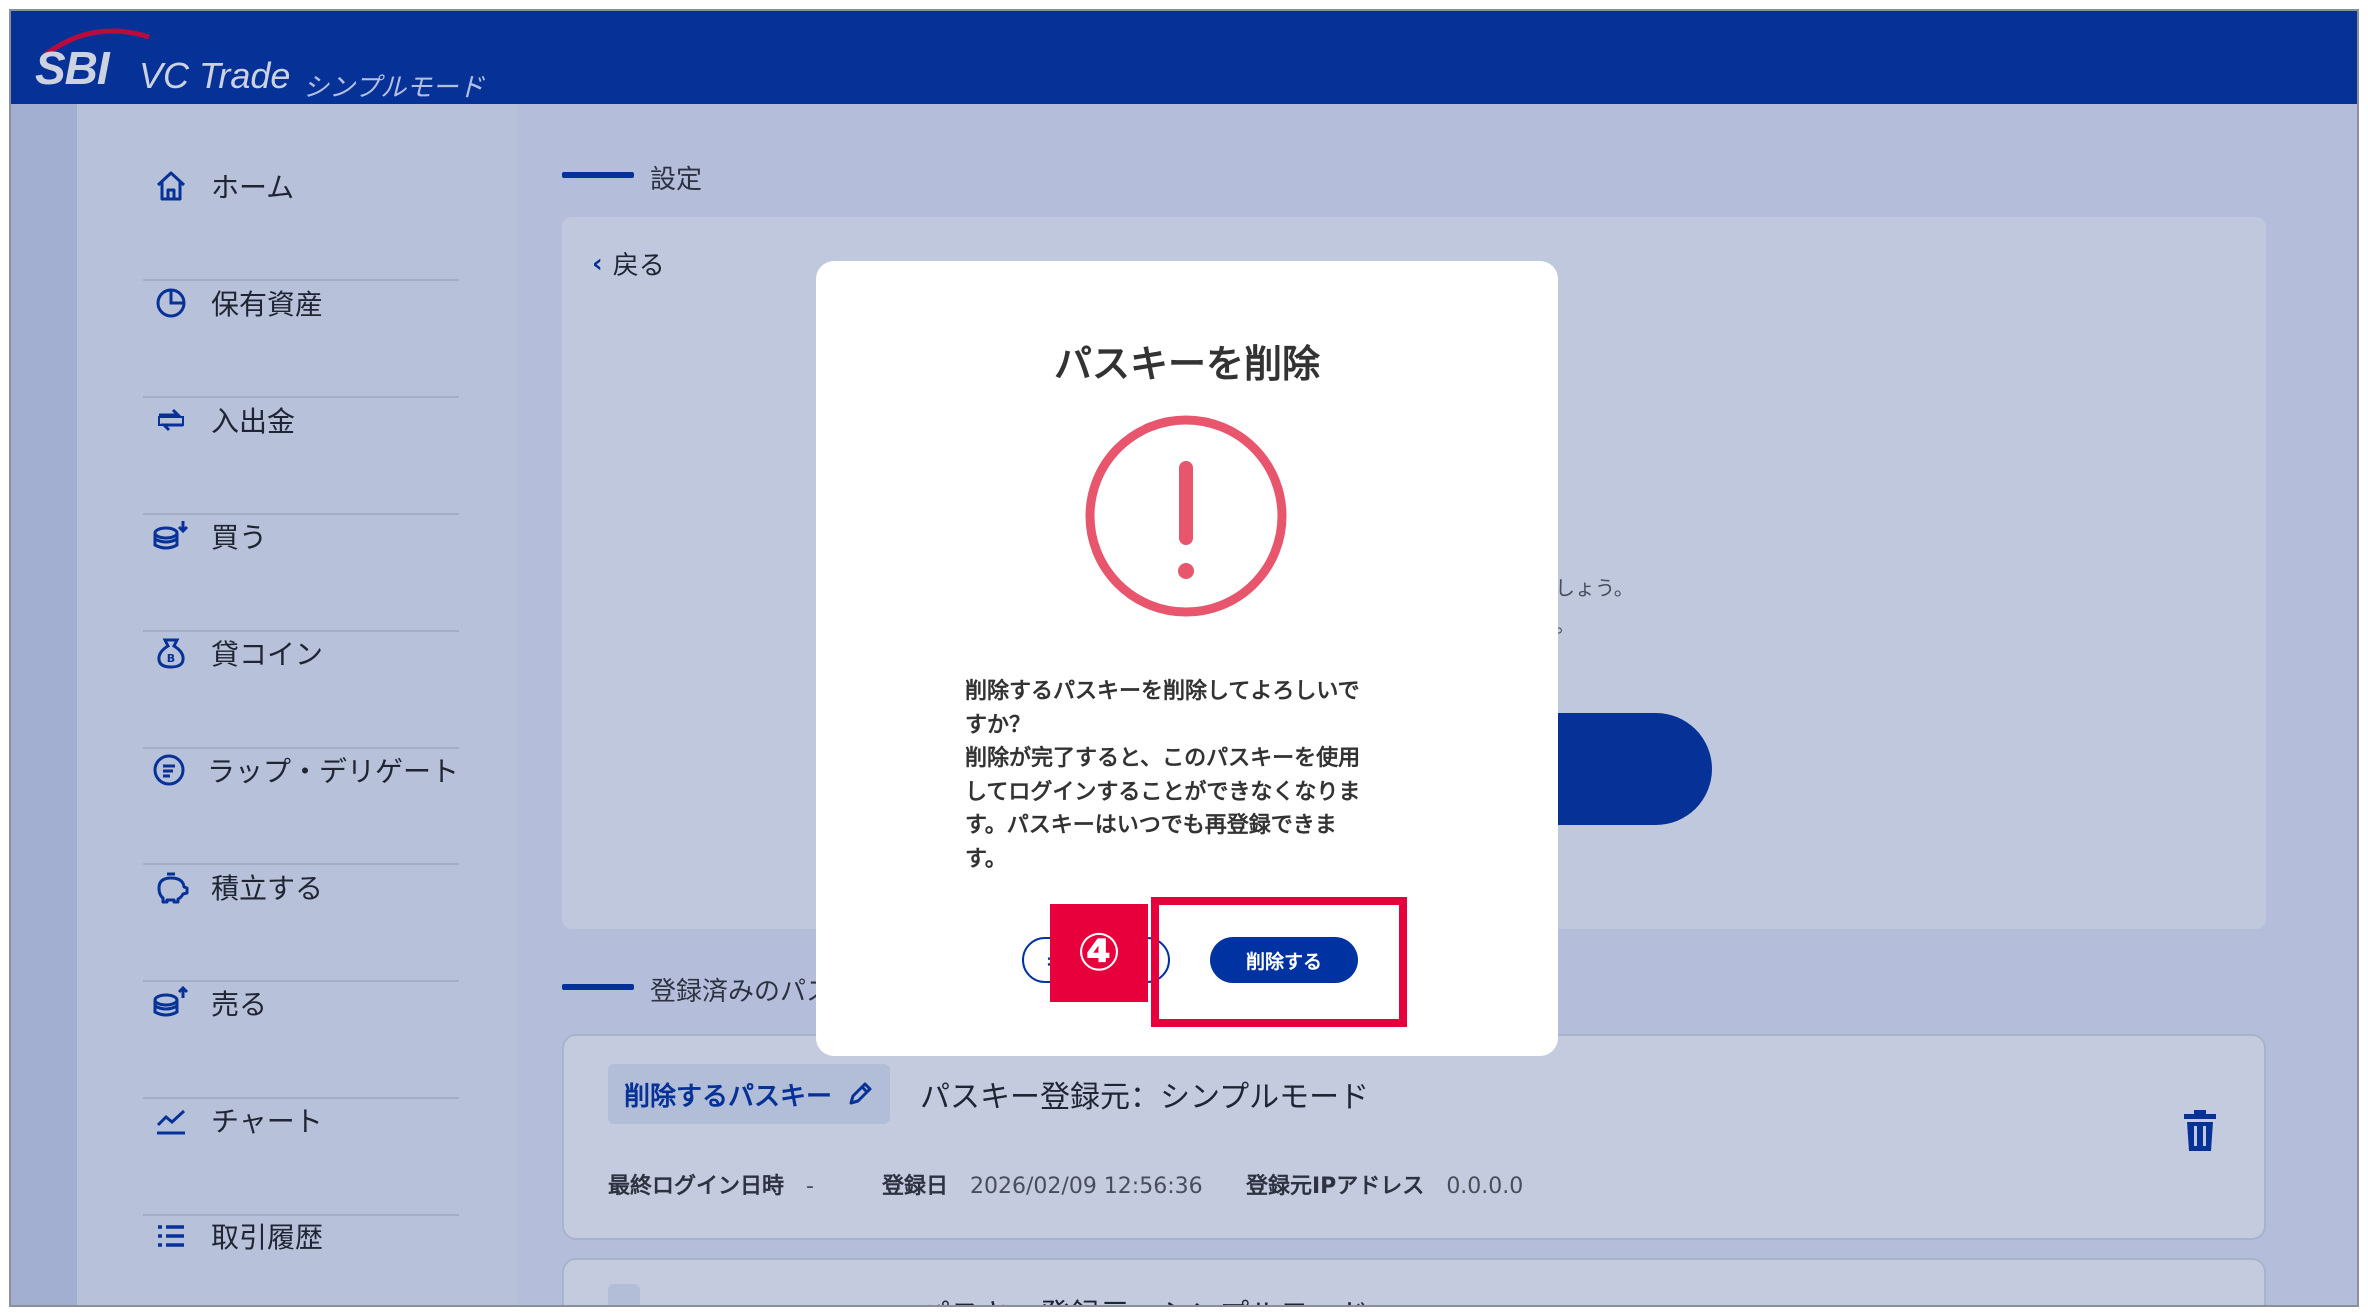  Describe the element at coordinates (986, 859) in the screenshot. I see `message-line: す。` at that location.